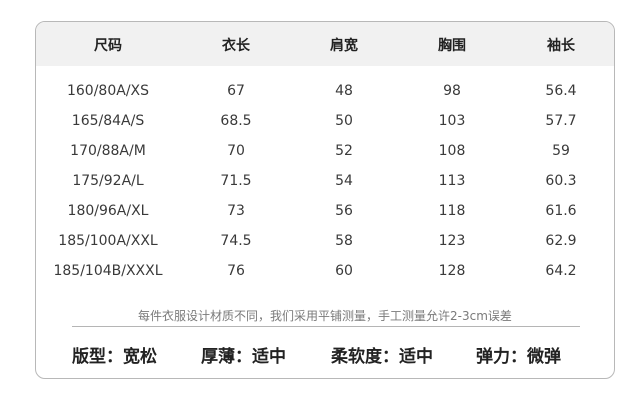  Describe the element at coordinates (452, 151) in the screenshot. I see `cell-chest: 108` at that location.